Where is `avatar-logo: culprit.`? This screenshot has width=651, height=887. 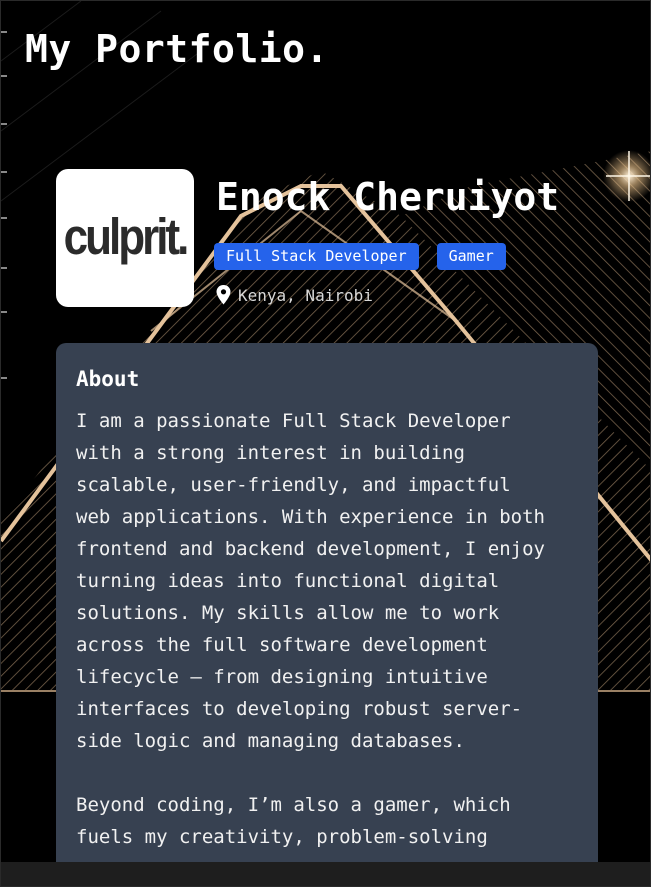
avatar-logo: culprit. is located at coordinates (126, 237).